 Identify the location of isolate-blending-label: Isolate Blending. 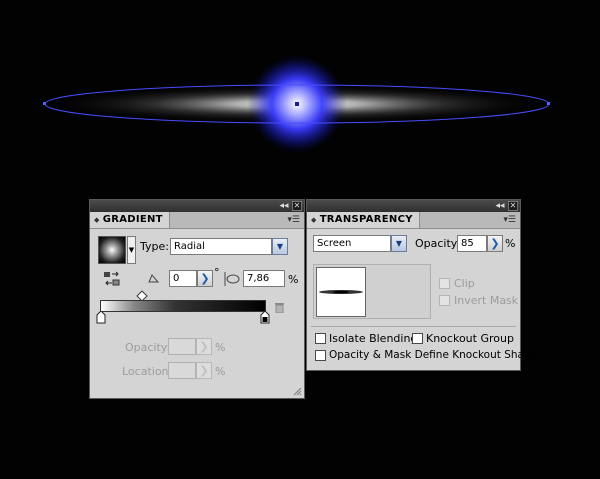
(373, 338).